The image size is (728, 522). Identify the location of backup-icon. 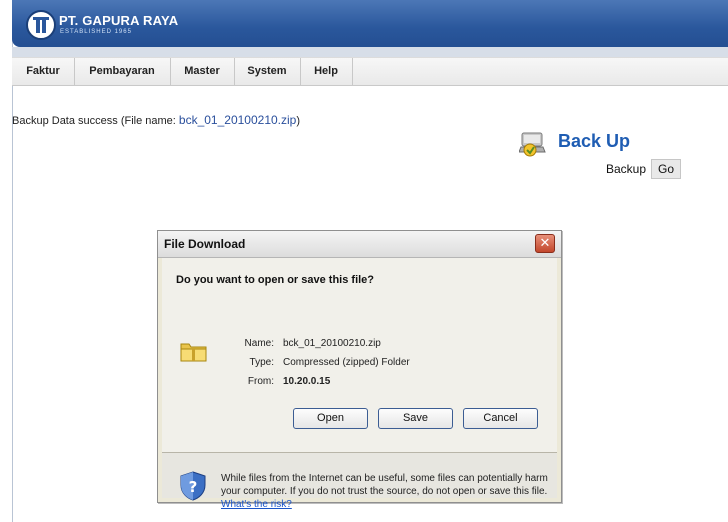
(532, 144).